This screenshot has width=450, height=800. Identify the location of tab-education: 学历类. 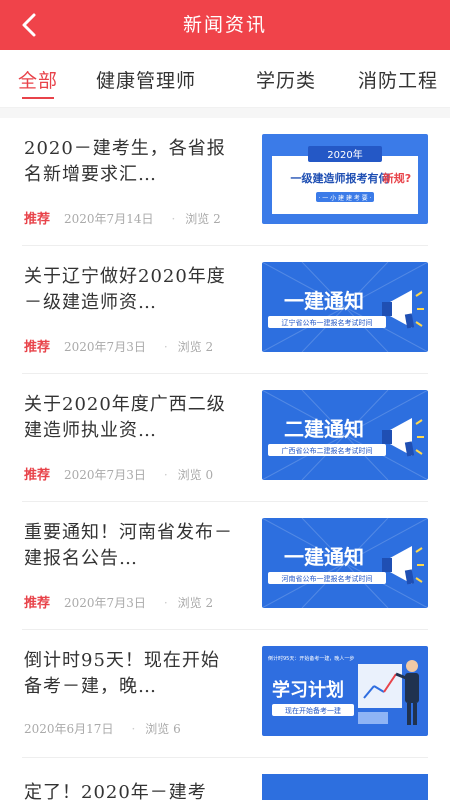
(286, 79).